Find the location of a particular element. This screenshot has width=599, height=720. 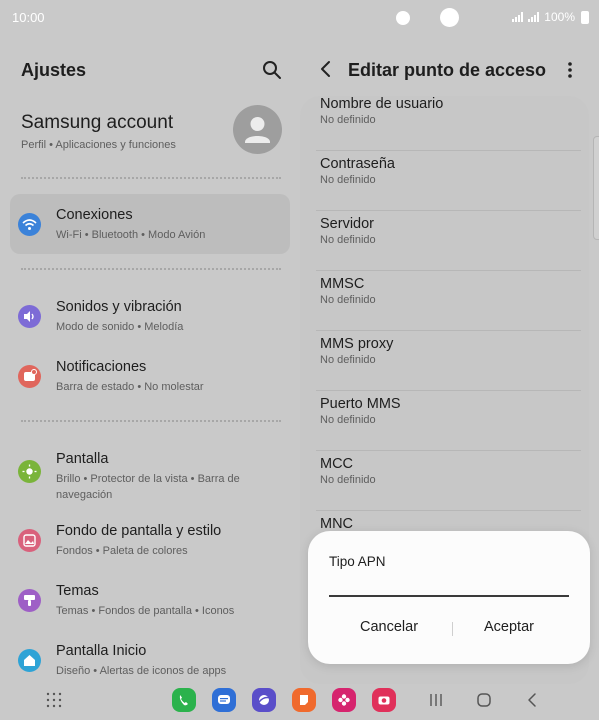

apn-field-username: Nombre de usuario No definido is located at coordinates (448, 123).